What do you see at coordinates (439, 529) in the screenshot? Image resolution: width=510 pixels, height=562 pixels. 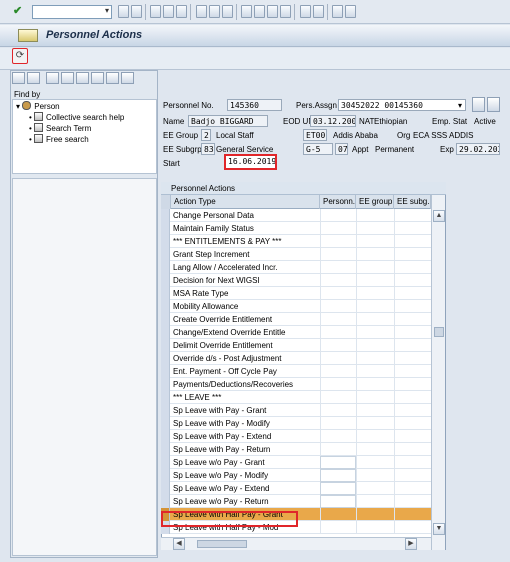 I see `scroll-down-icon: ▼` at bounding box center [439, 529].